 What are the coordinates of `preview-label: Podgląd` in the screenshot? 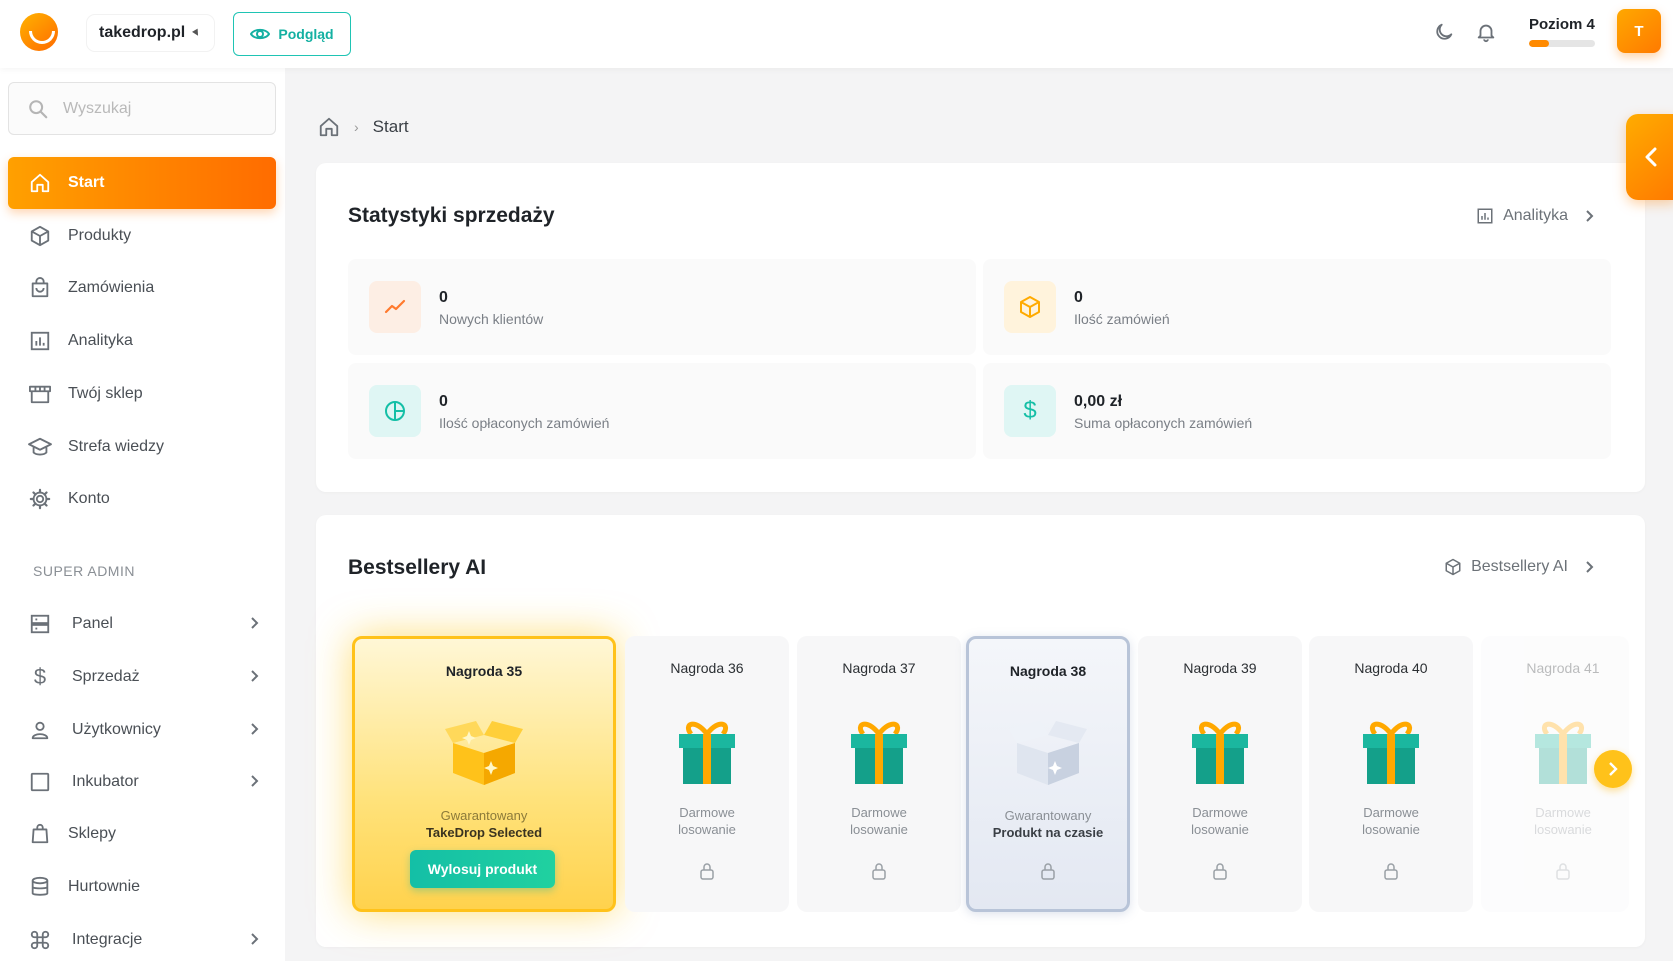 It's located at (306, 34).